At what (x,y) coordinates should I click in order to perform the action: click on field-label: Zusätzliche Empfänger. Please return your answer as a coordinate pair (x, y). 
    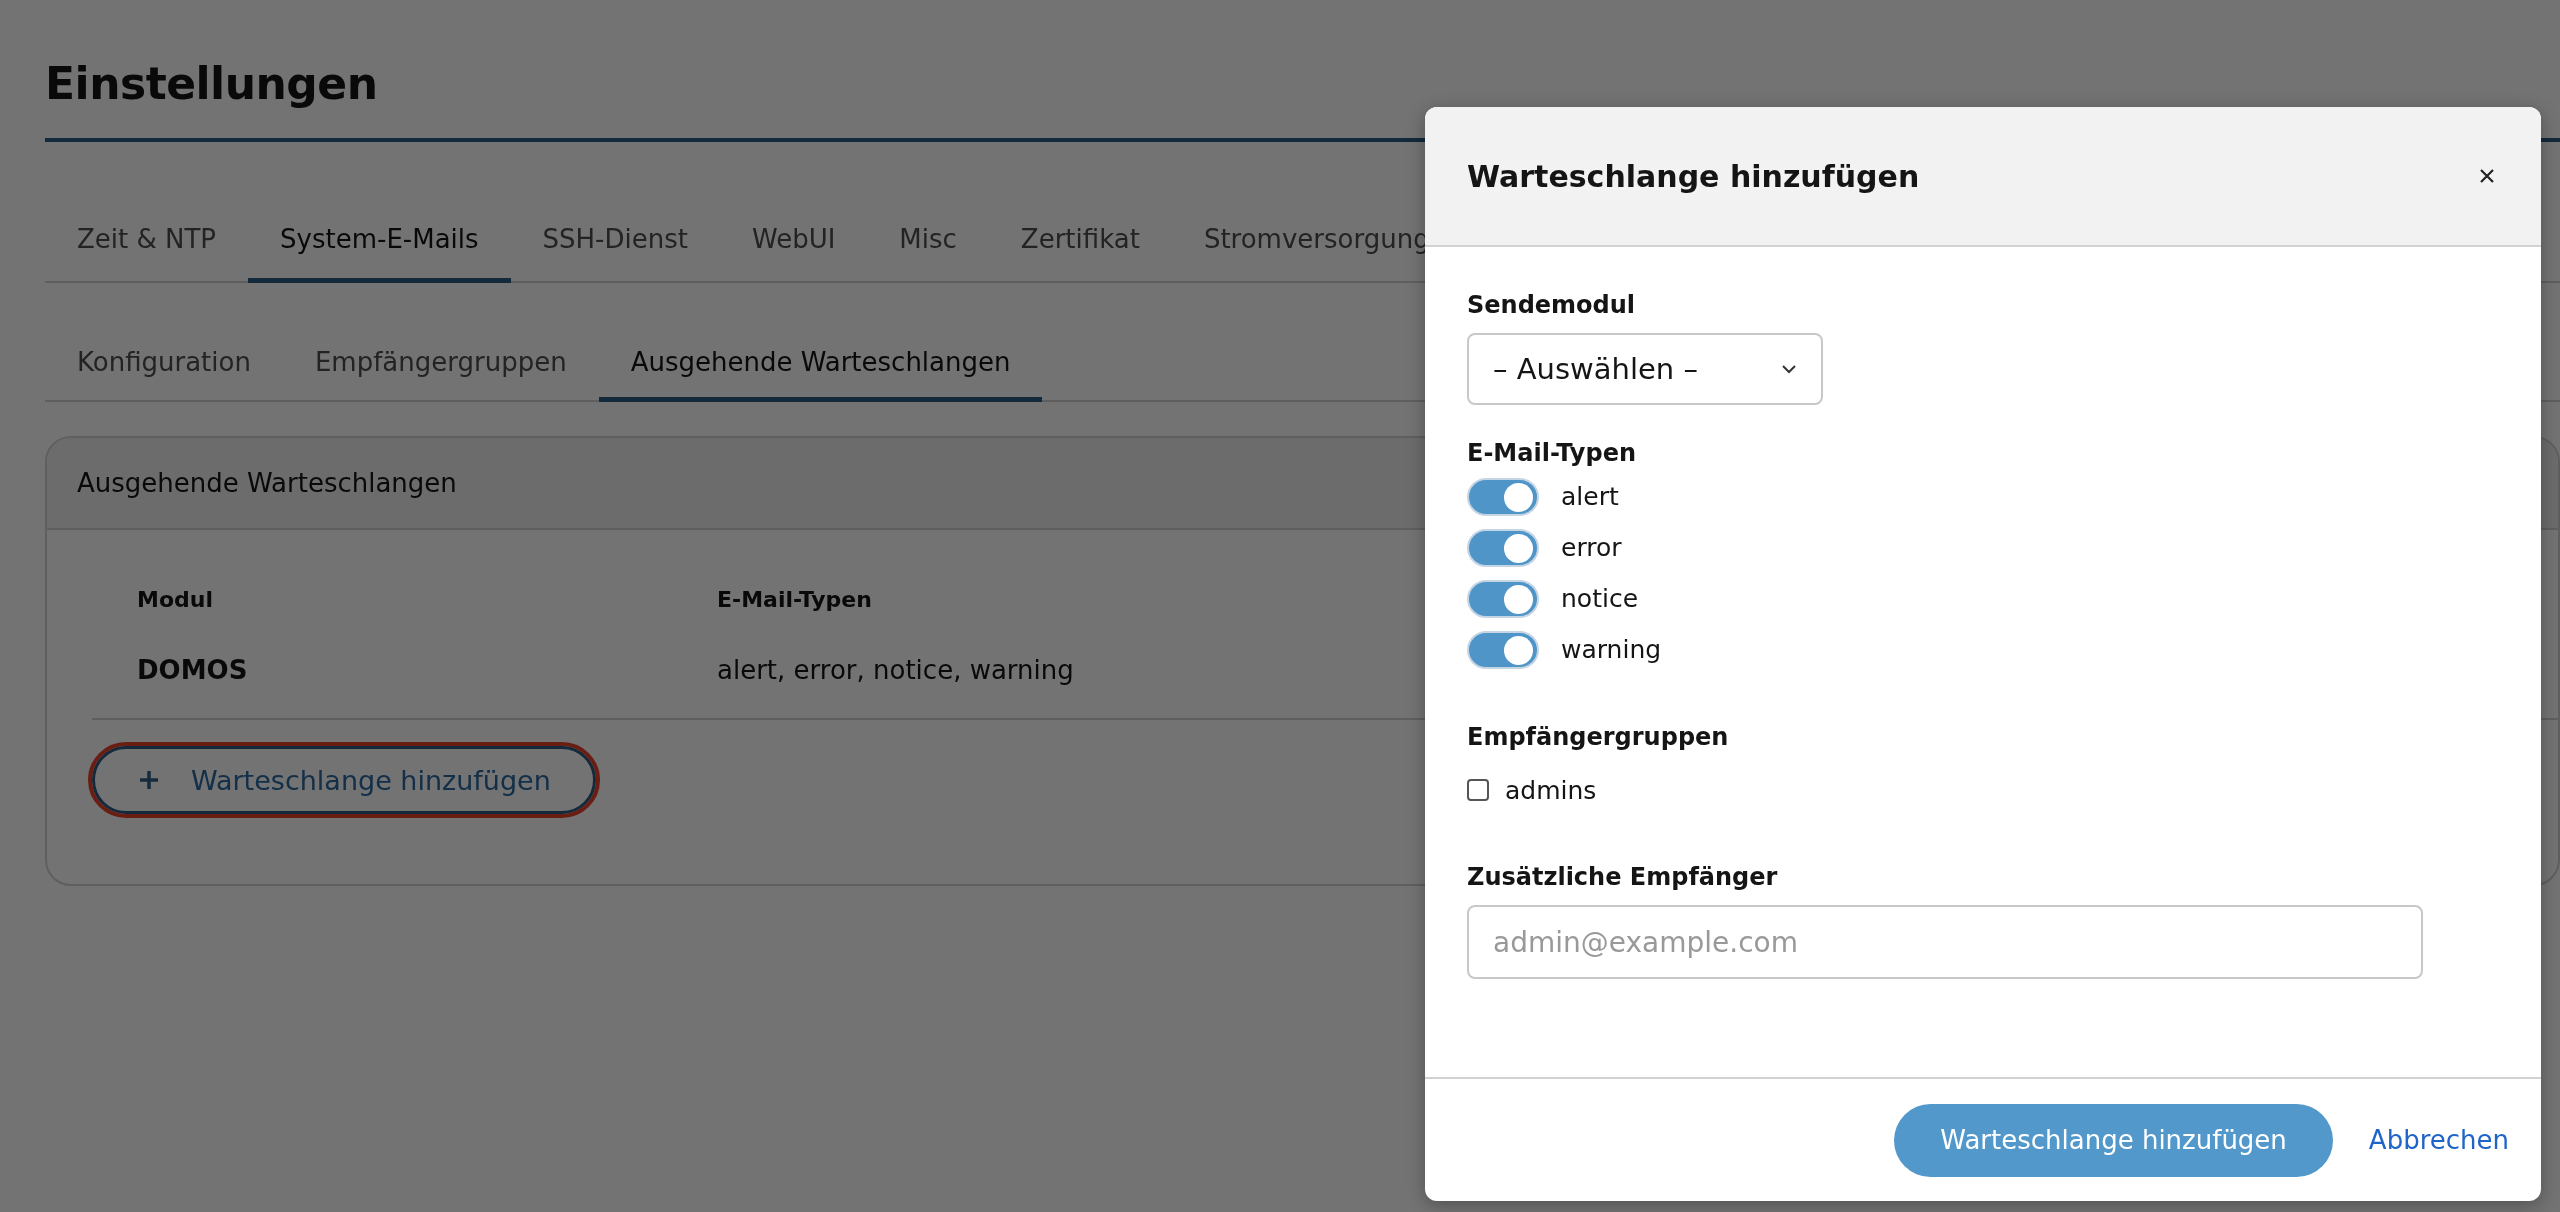
    Looking at the image, I should click on (1623, 877).